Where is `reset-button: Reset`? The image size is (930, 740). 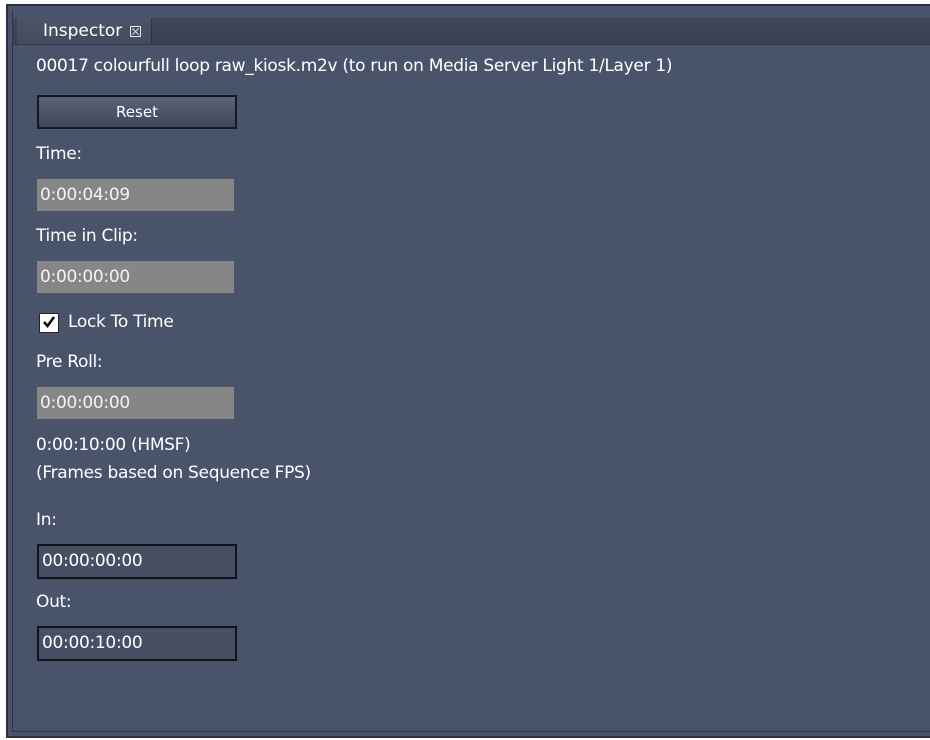 reset-button: Reset is located at coordinates (137, 112).